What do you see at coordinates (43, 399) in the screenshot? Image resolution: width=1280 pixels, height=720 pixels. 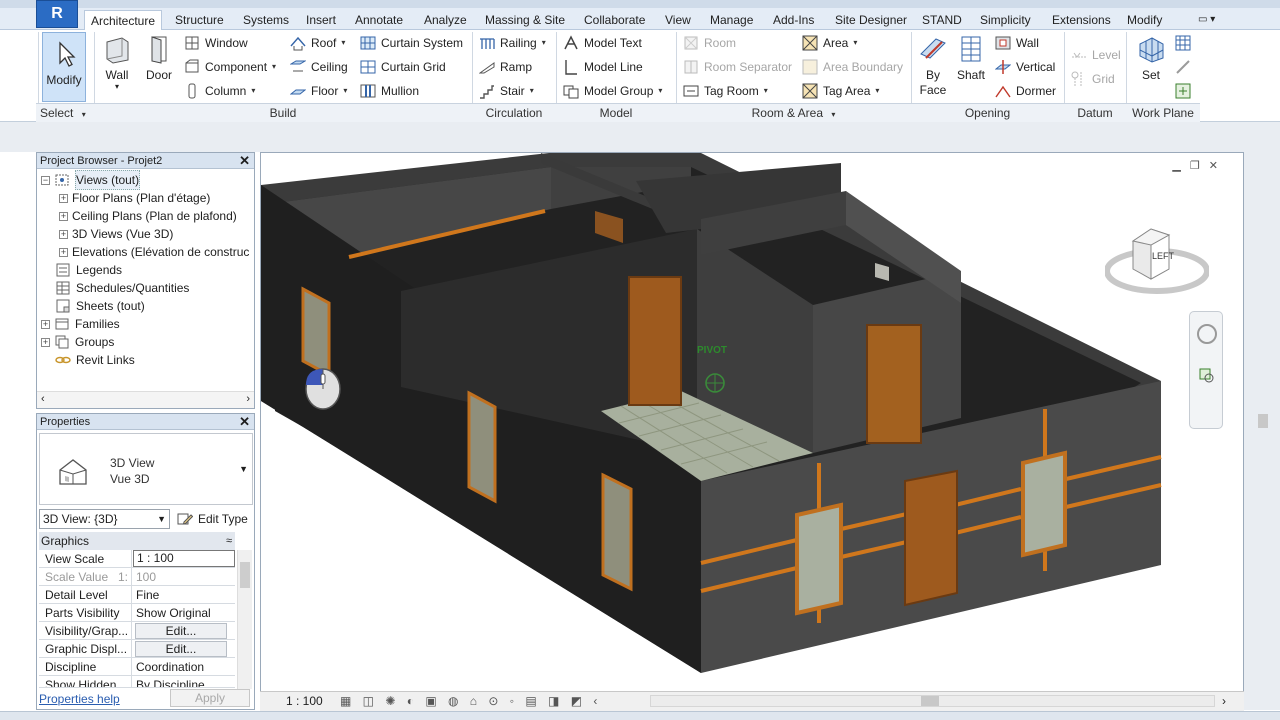 I see `scroll-left-icon: ‹` at bounding box center [43, 399].